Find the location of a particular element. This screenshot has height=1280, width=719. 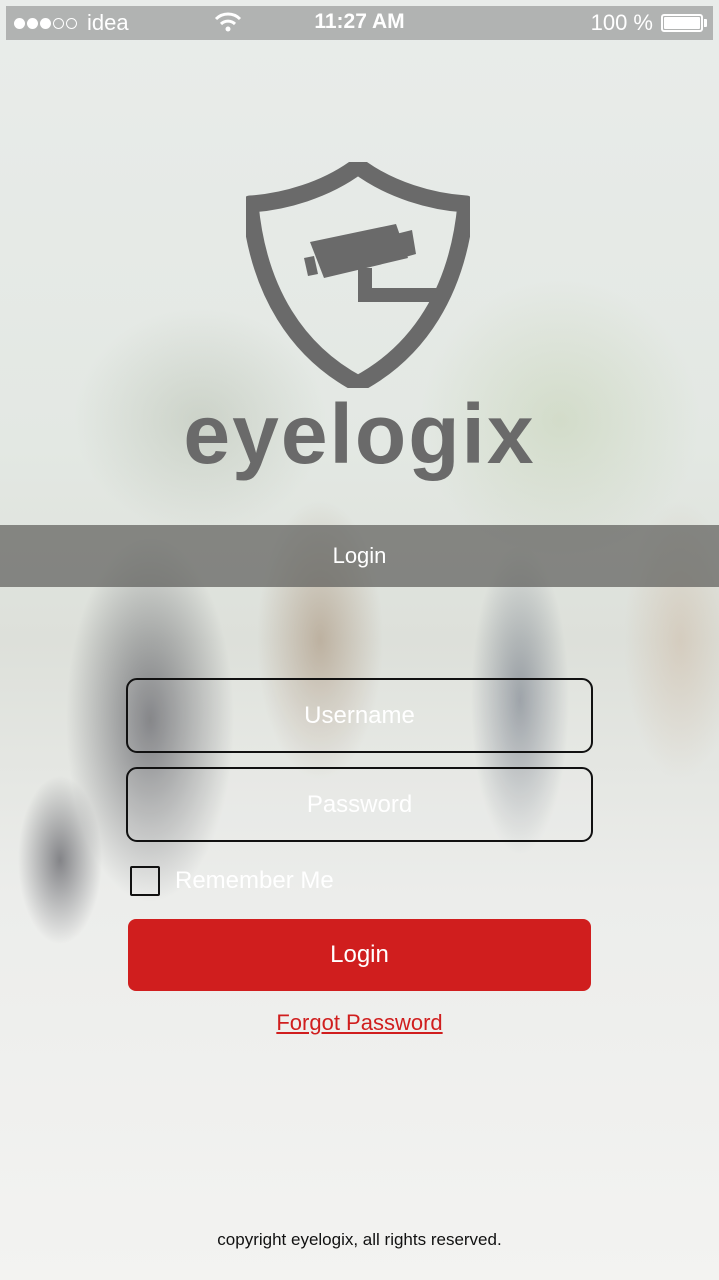

remember-me-label: Remember Me is located at coordinates (254, 881).